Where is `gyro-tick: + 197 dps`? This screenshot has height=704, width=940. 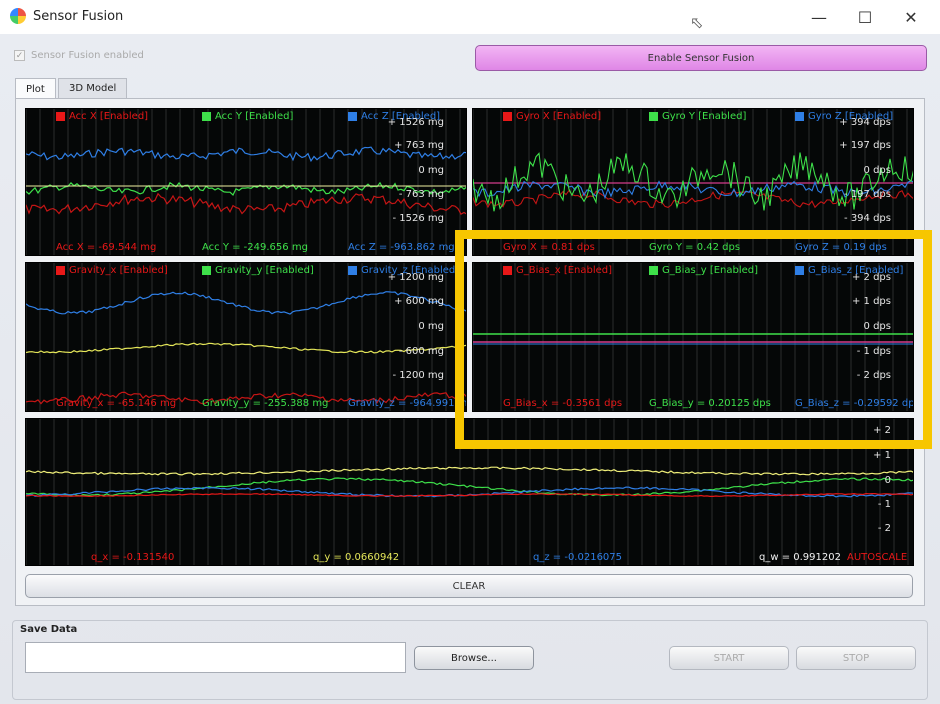 gyro-tick: + 197 dps is located at coordinates (865, 145).